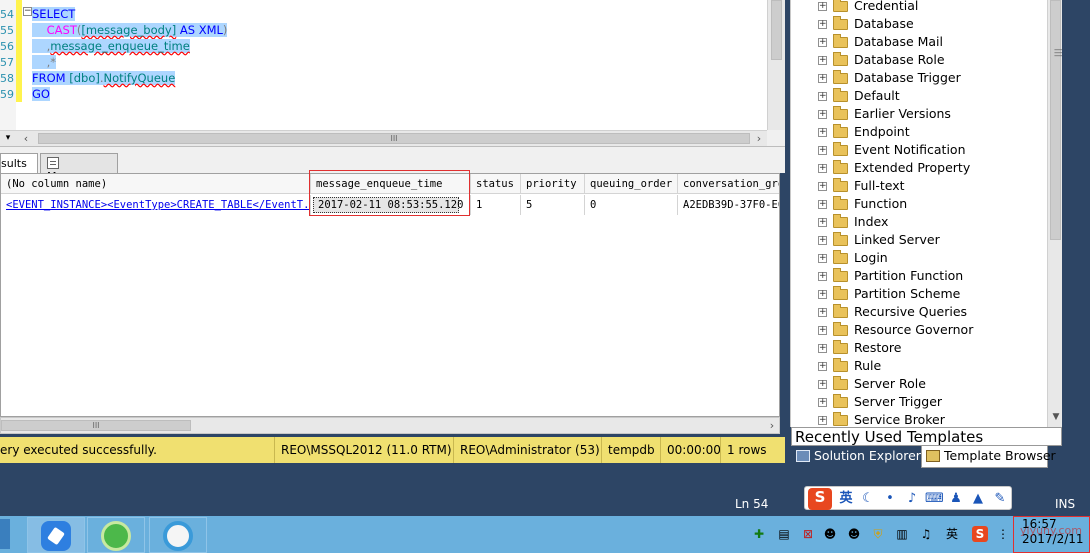  Describe the element at coordinates (728, 184) in the screenshot. I see `column-header: conversation_gro` at that location.